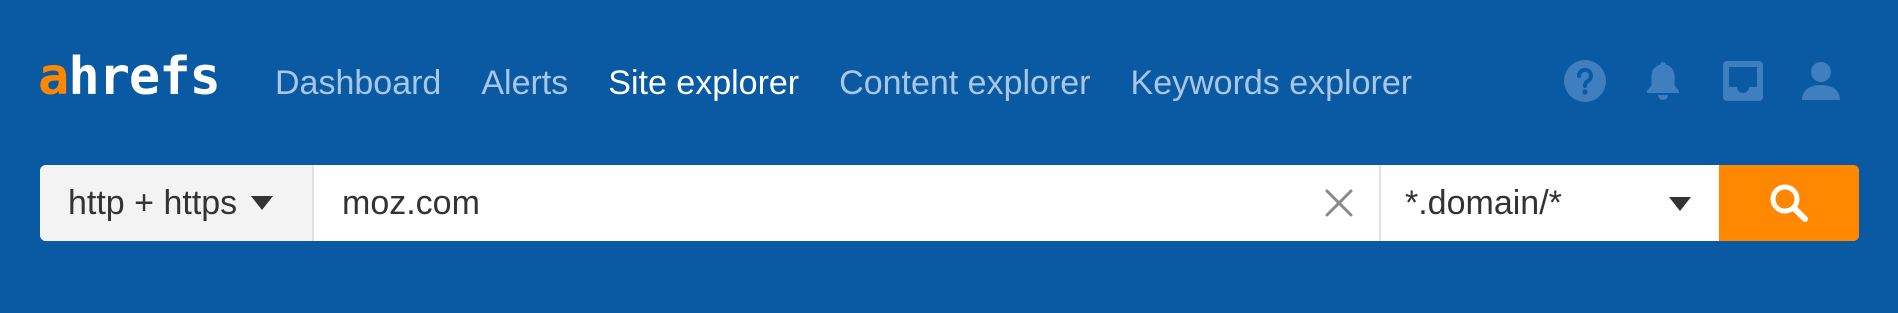  Describe the element at coordinates (144, 77) in the screenshot. I see `logo-letters: hrefs` at that location.